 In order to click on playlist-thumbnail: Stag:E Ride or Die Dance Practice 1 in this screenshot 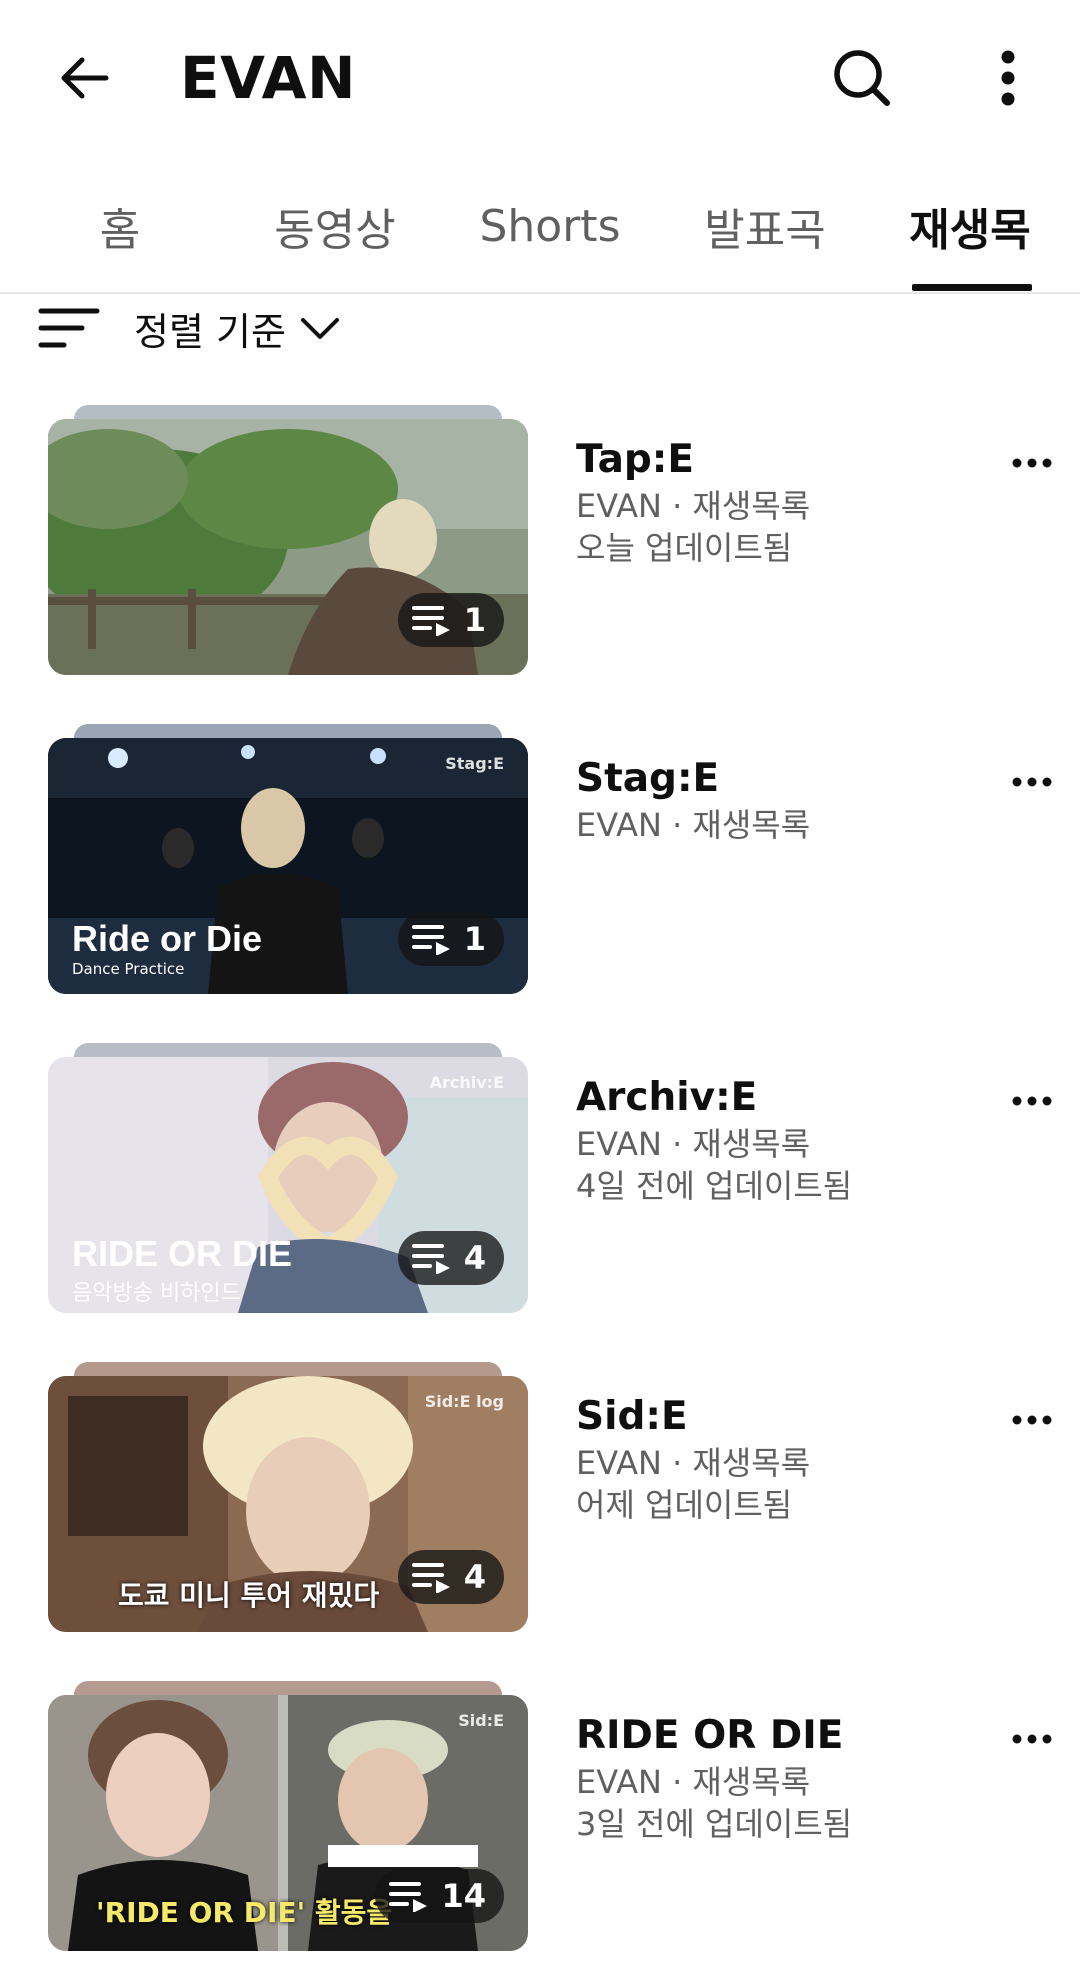, I will do `click(288, 866)`.